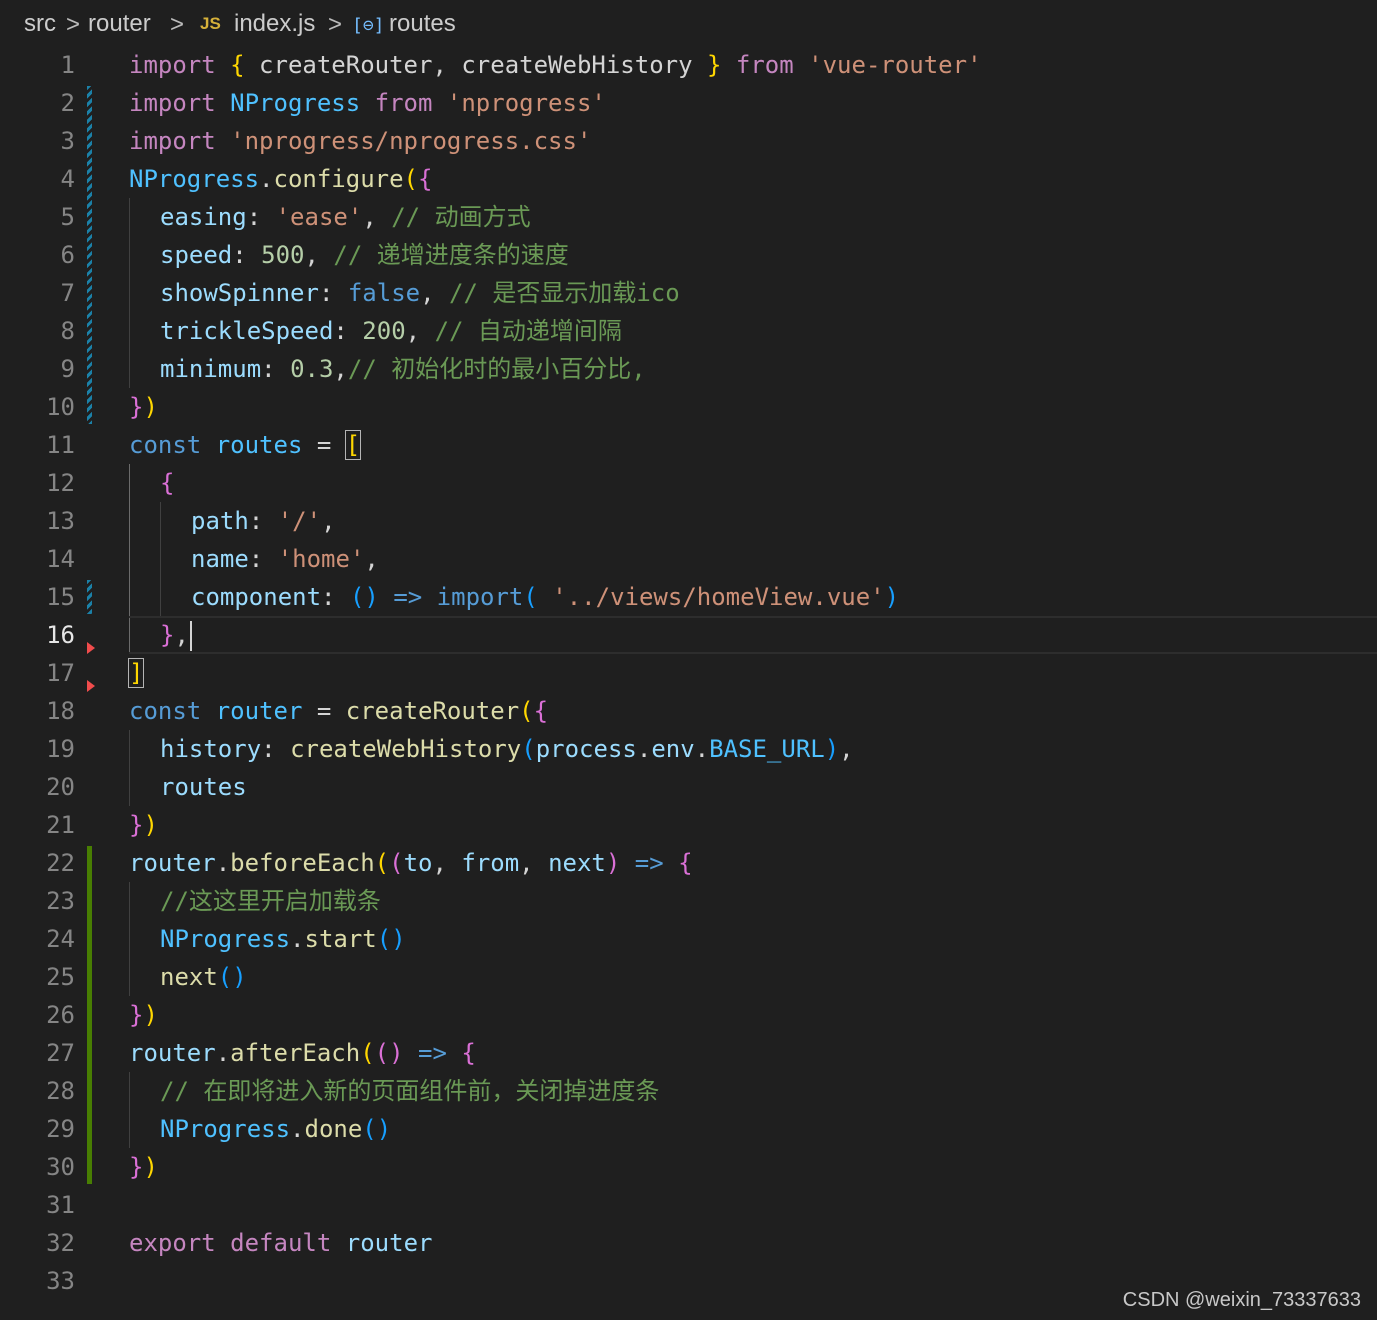  I want to click on code-text: ], so click(136, 673).